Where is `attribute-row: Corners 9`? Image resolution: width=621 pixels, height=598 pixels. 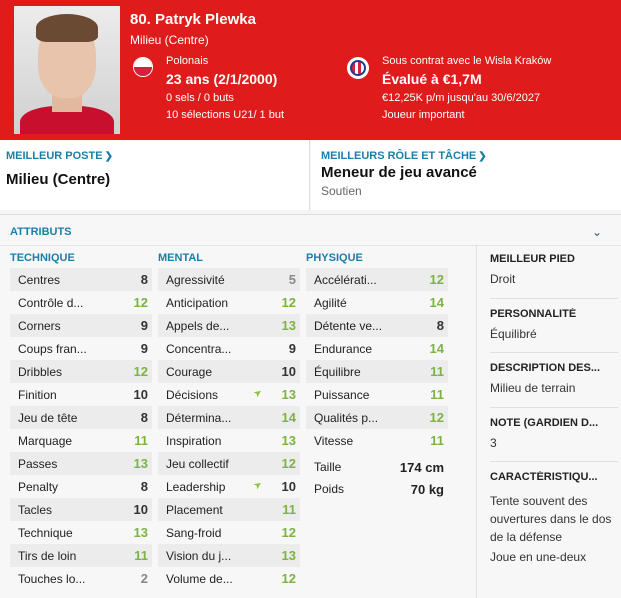
attribute-row: Corners 9 is located at coordinates (81, 325).